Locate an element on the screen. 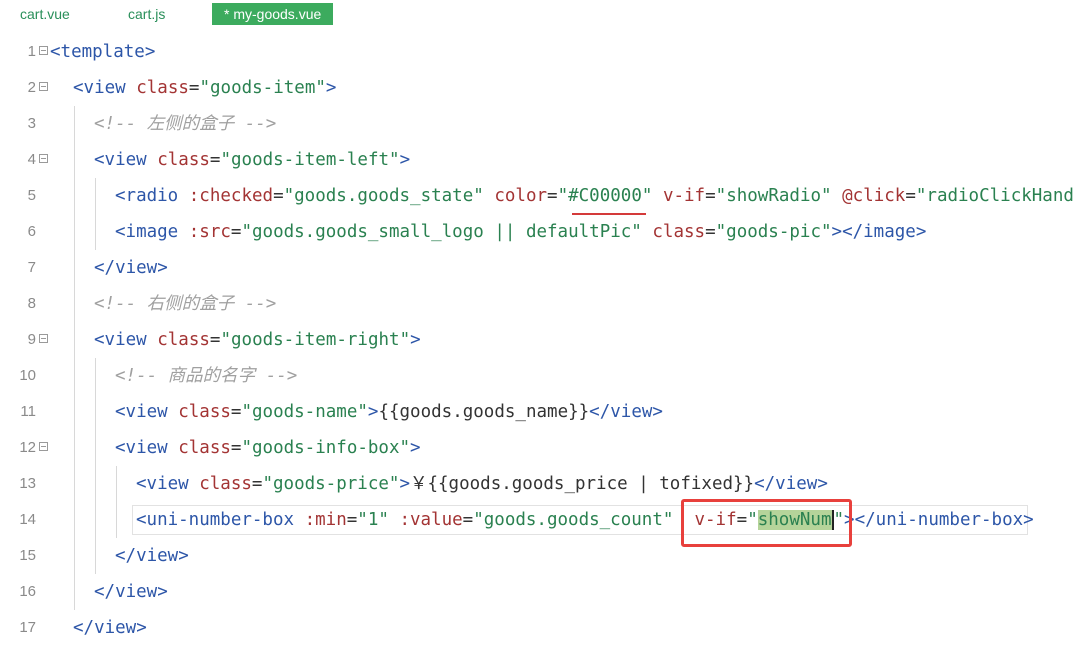 The height and width of the screenshot is (660, 1076). string-token: "goods-name" is located at coordinates (304, 412).